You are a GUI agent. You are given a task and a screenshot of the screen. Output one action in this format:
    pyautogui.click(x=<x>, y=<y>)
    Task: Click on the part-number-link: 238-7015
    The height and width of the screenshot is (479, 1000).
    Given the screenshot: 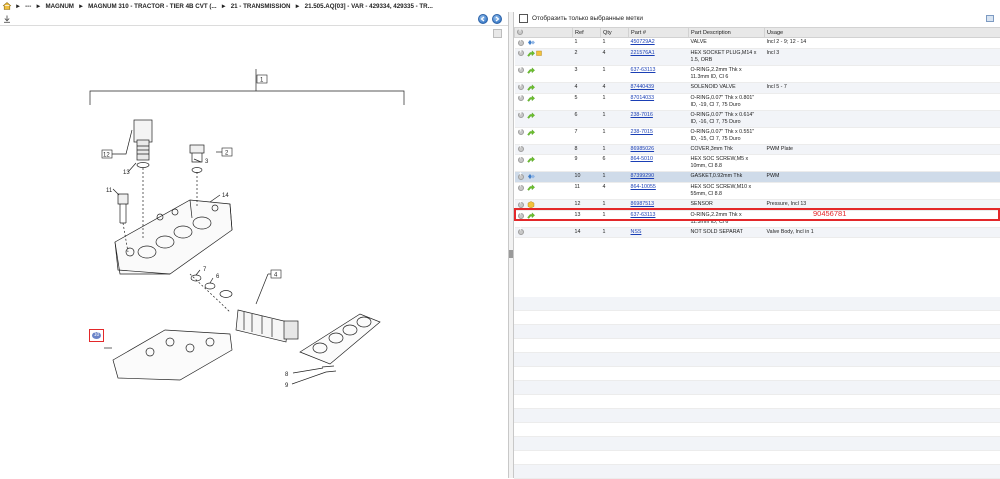 What is the action you would take?
    pyautogui.click(x=642, y=132)
    